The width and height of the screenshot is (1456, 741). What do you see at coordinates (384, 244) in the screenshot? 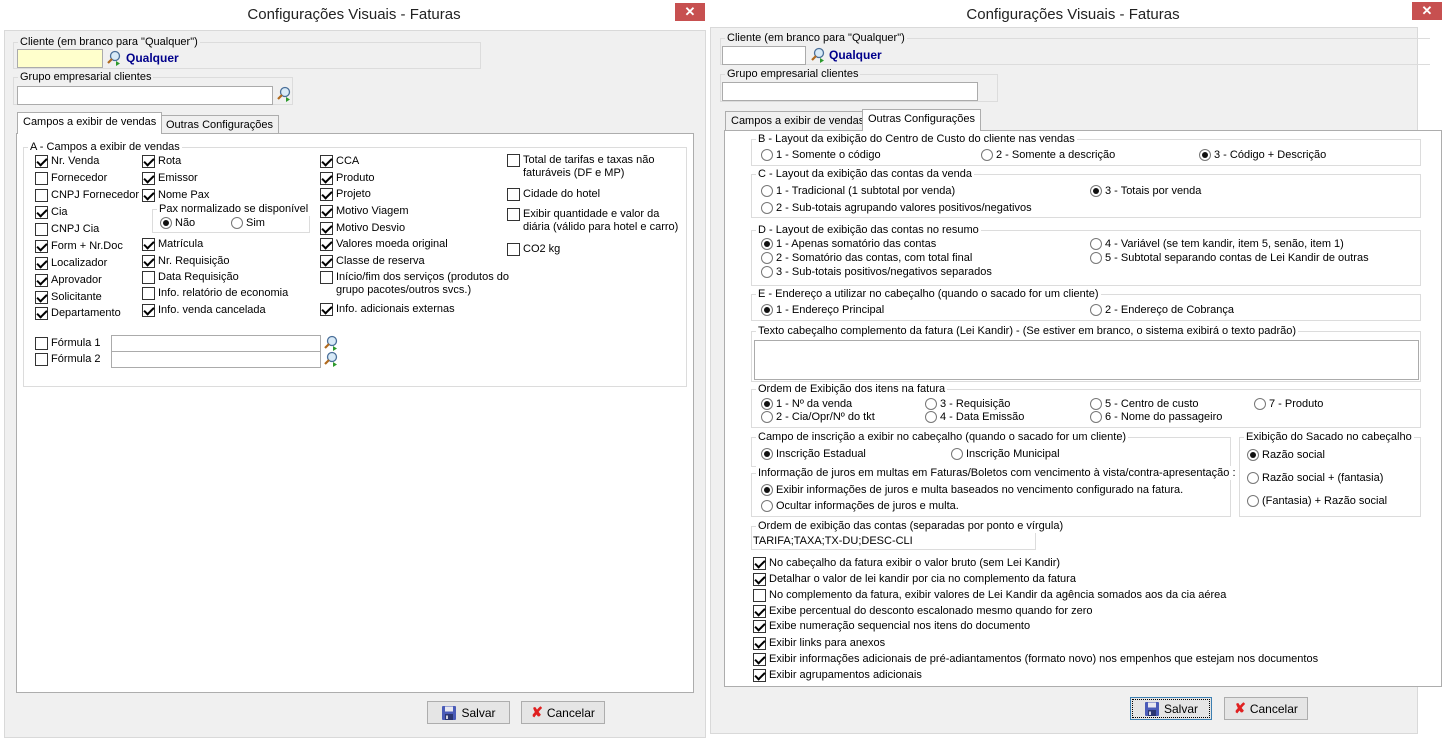
I see `group-a-checkbox: Valores moeda original` at bounding box center [384, 244].